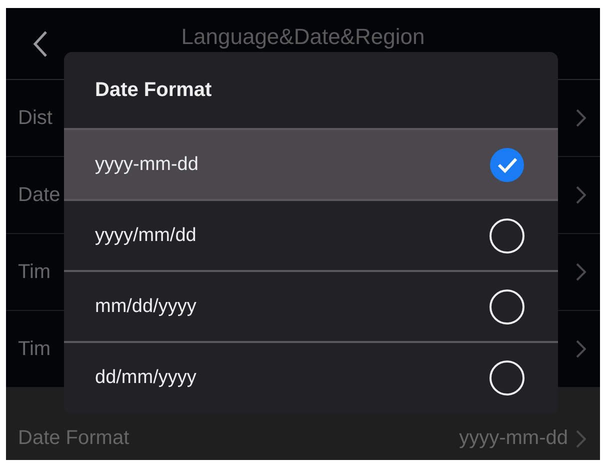 This screenshot has height=463, width=606. Describe the element at coordinates (35, 118) in the screenshot. I see `row-label: Dist` at that location.